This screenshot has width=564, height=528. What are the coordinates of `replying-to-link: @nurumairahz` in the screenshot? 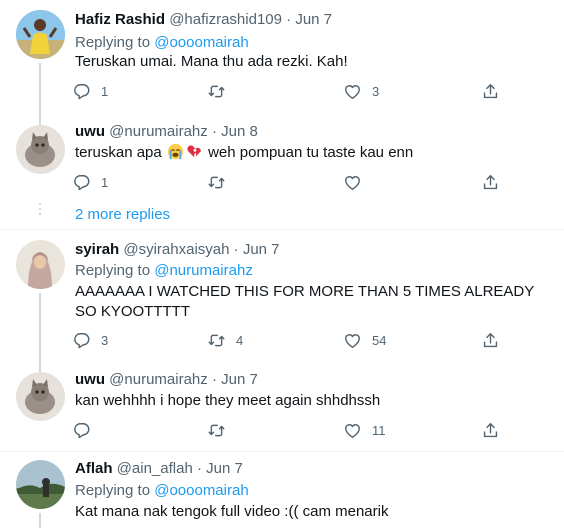 It's located at (203, 270).